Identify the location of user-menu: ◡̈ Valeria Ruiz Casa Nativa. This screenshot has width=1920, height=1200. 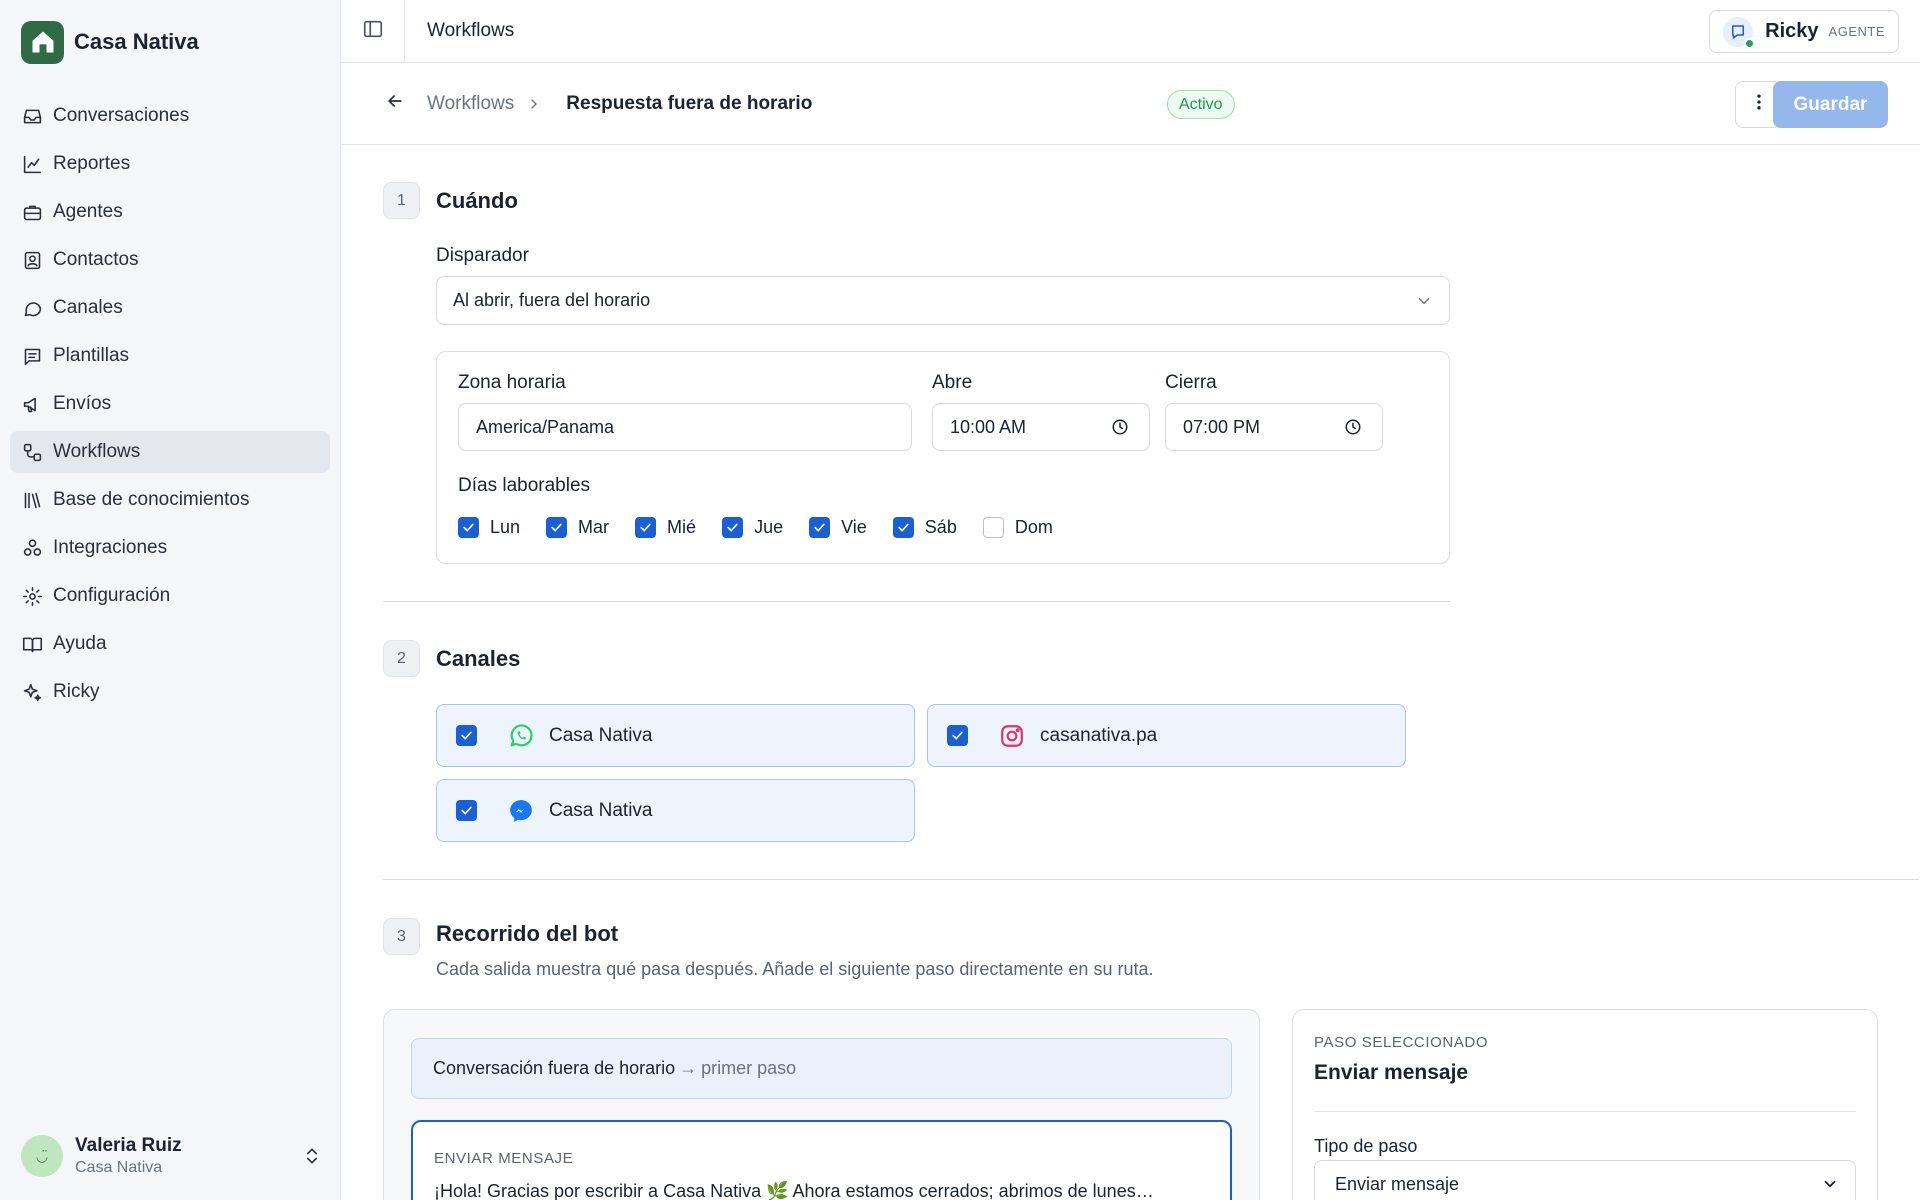
(171, 1156).